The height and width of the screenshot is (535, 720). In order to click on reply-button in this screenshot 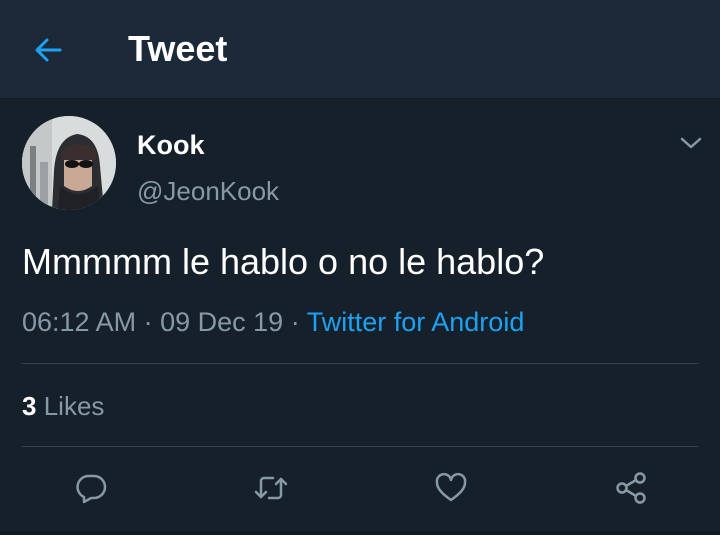, I will do `click(91, 488)`.